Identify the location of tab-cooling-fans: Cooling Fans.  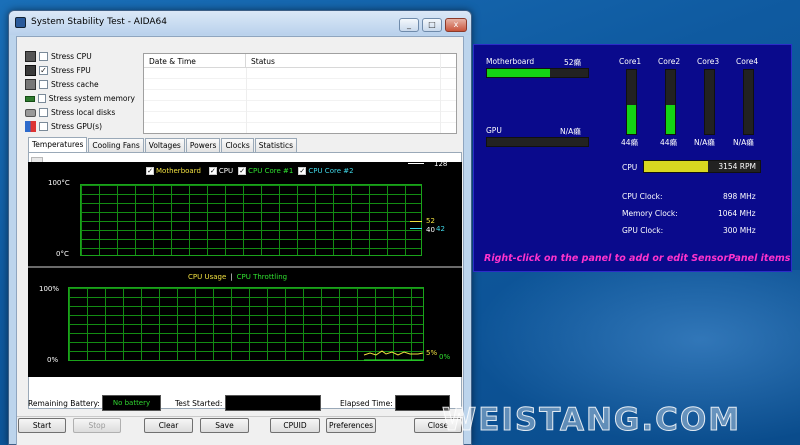
(116, 145).